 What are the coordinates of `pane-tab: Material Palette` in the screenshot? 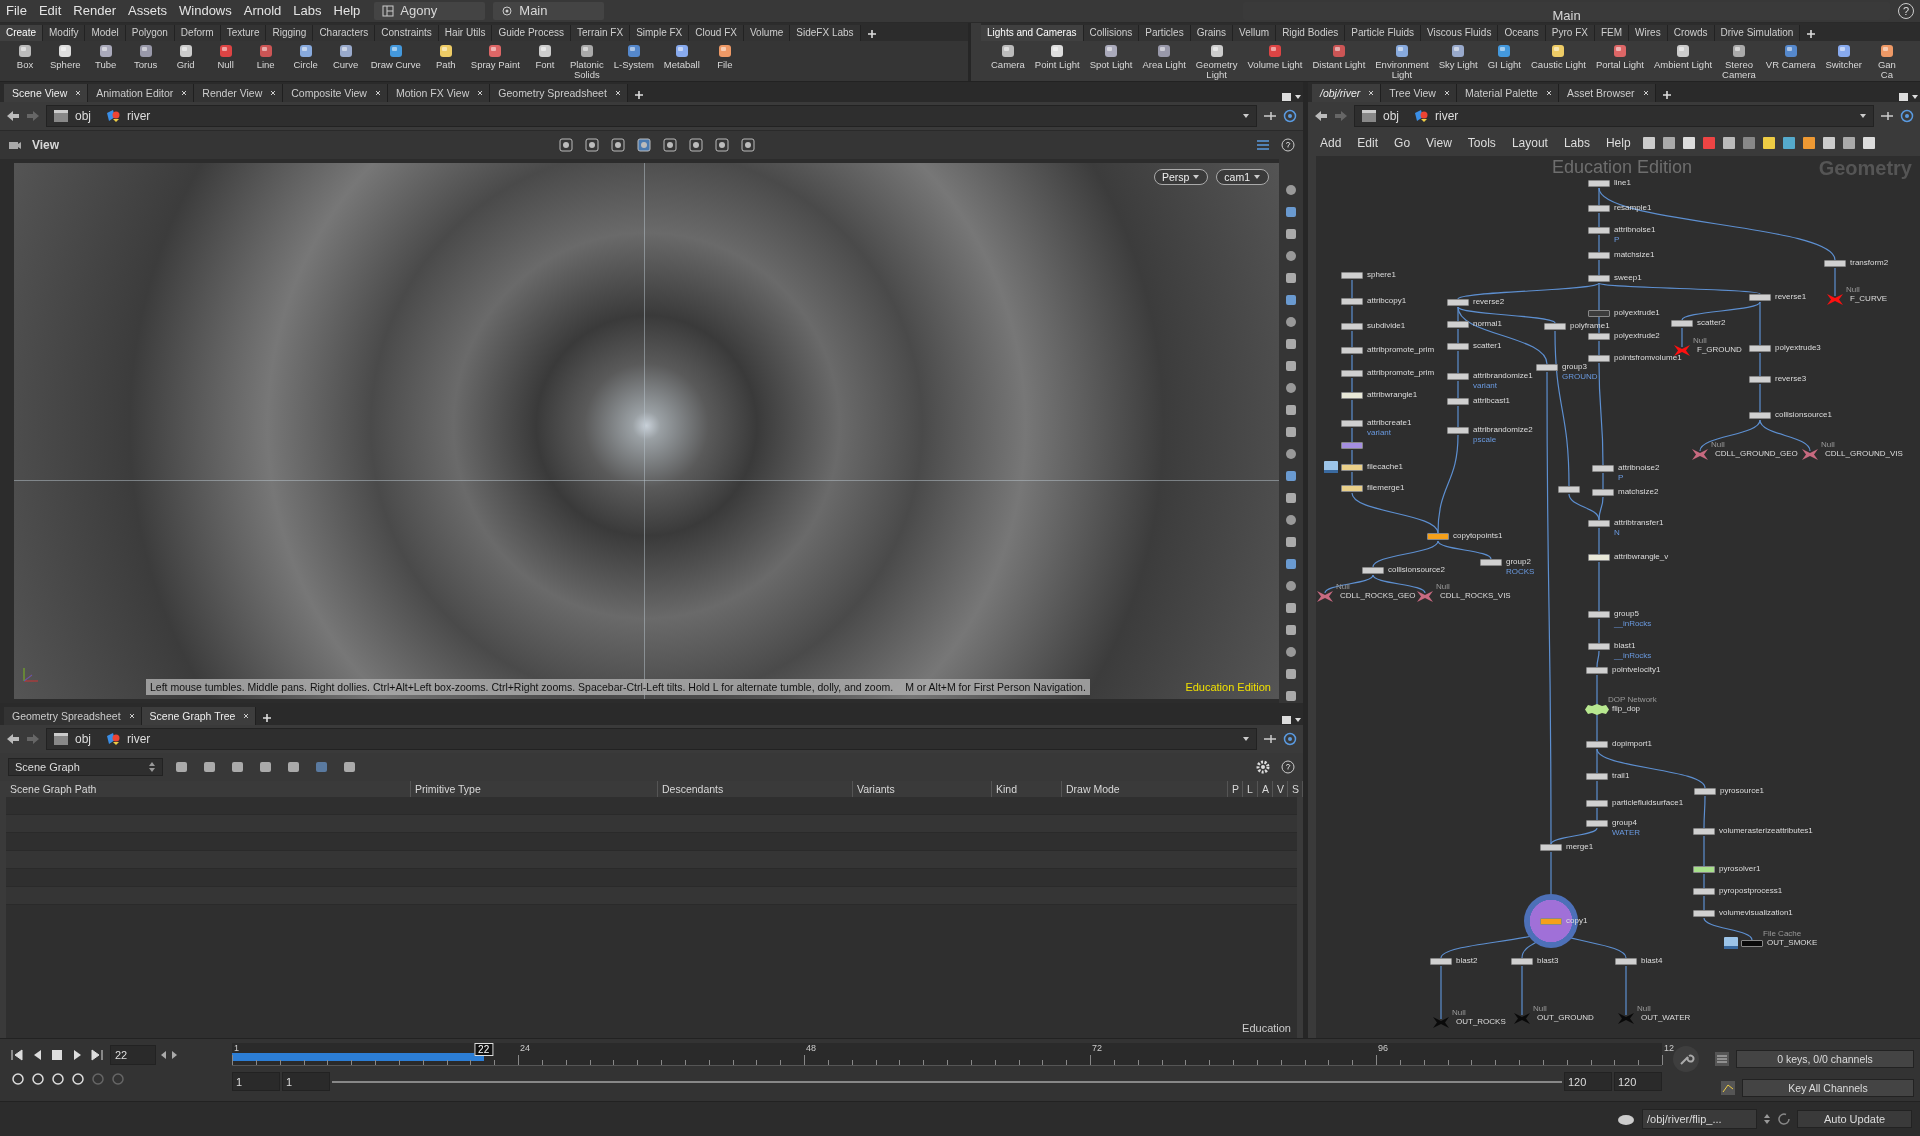 It's located at (1507, 92).